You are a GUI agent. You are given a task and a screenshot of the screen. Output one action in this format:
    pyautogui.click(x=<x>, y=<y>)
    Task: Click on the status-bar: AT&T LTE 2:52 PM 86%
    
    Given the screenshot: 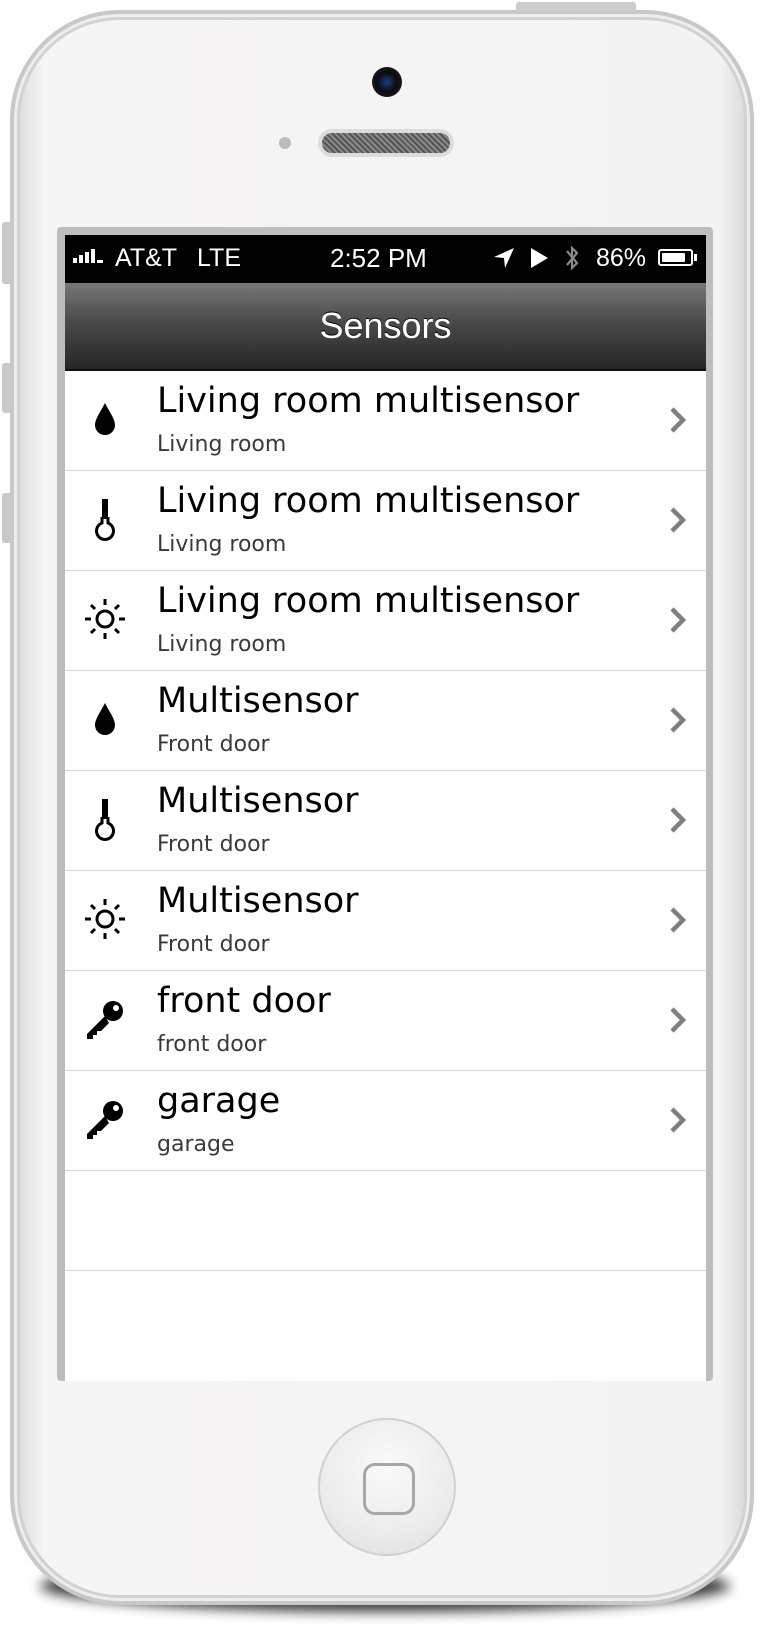 What is the action you would take?
    pyautogui.click(x=385, y=259)
    